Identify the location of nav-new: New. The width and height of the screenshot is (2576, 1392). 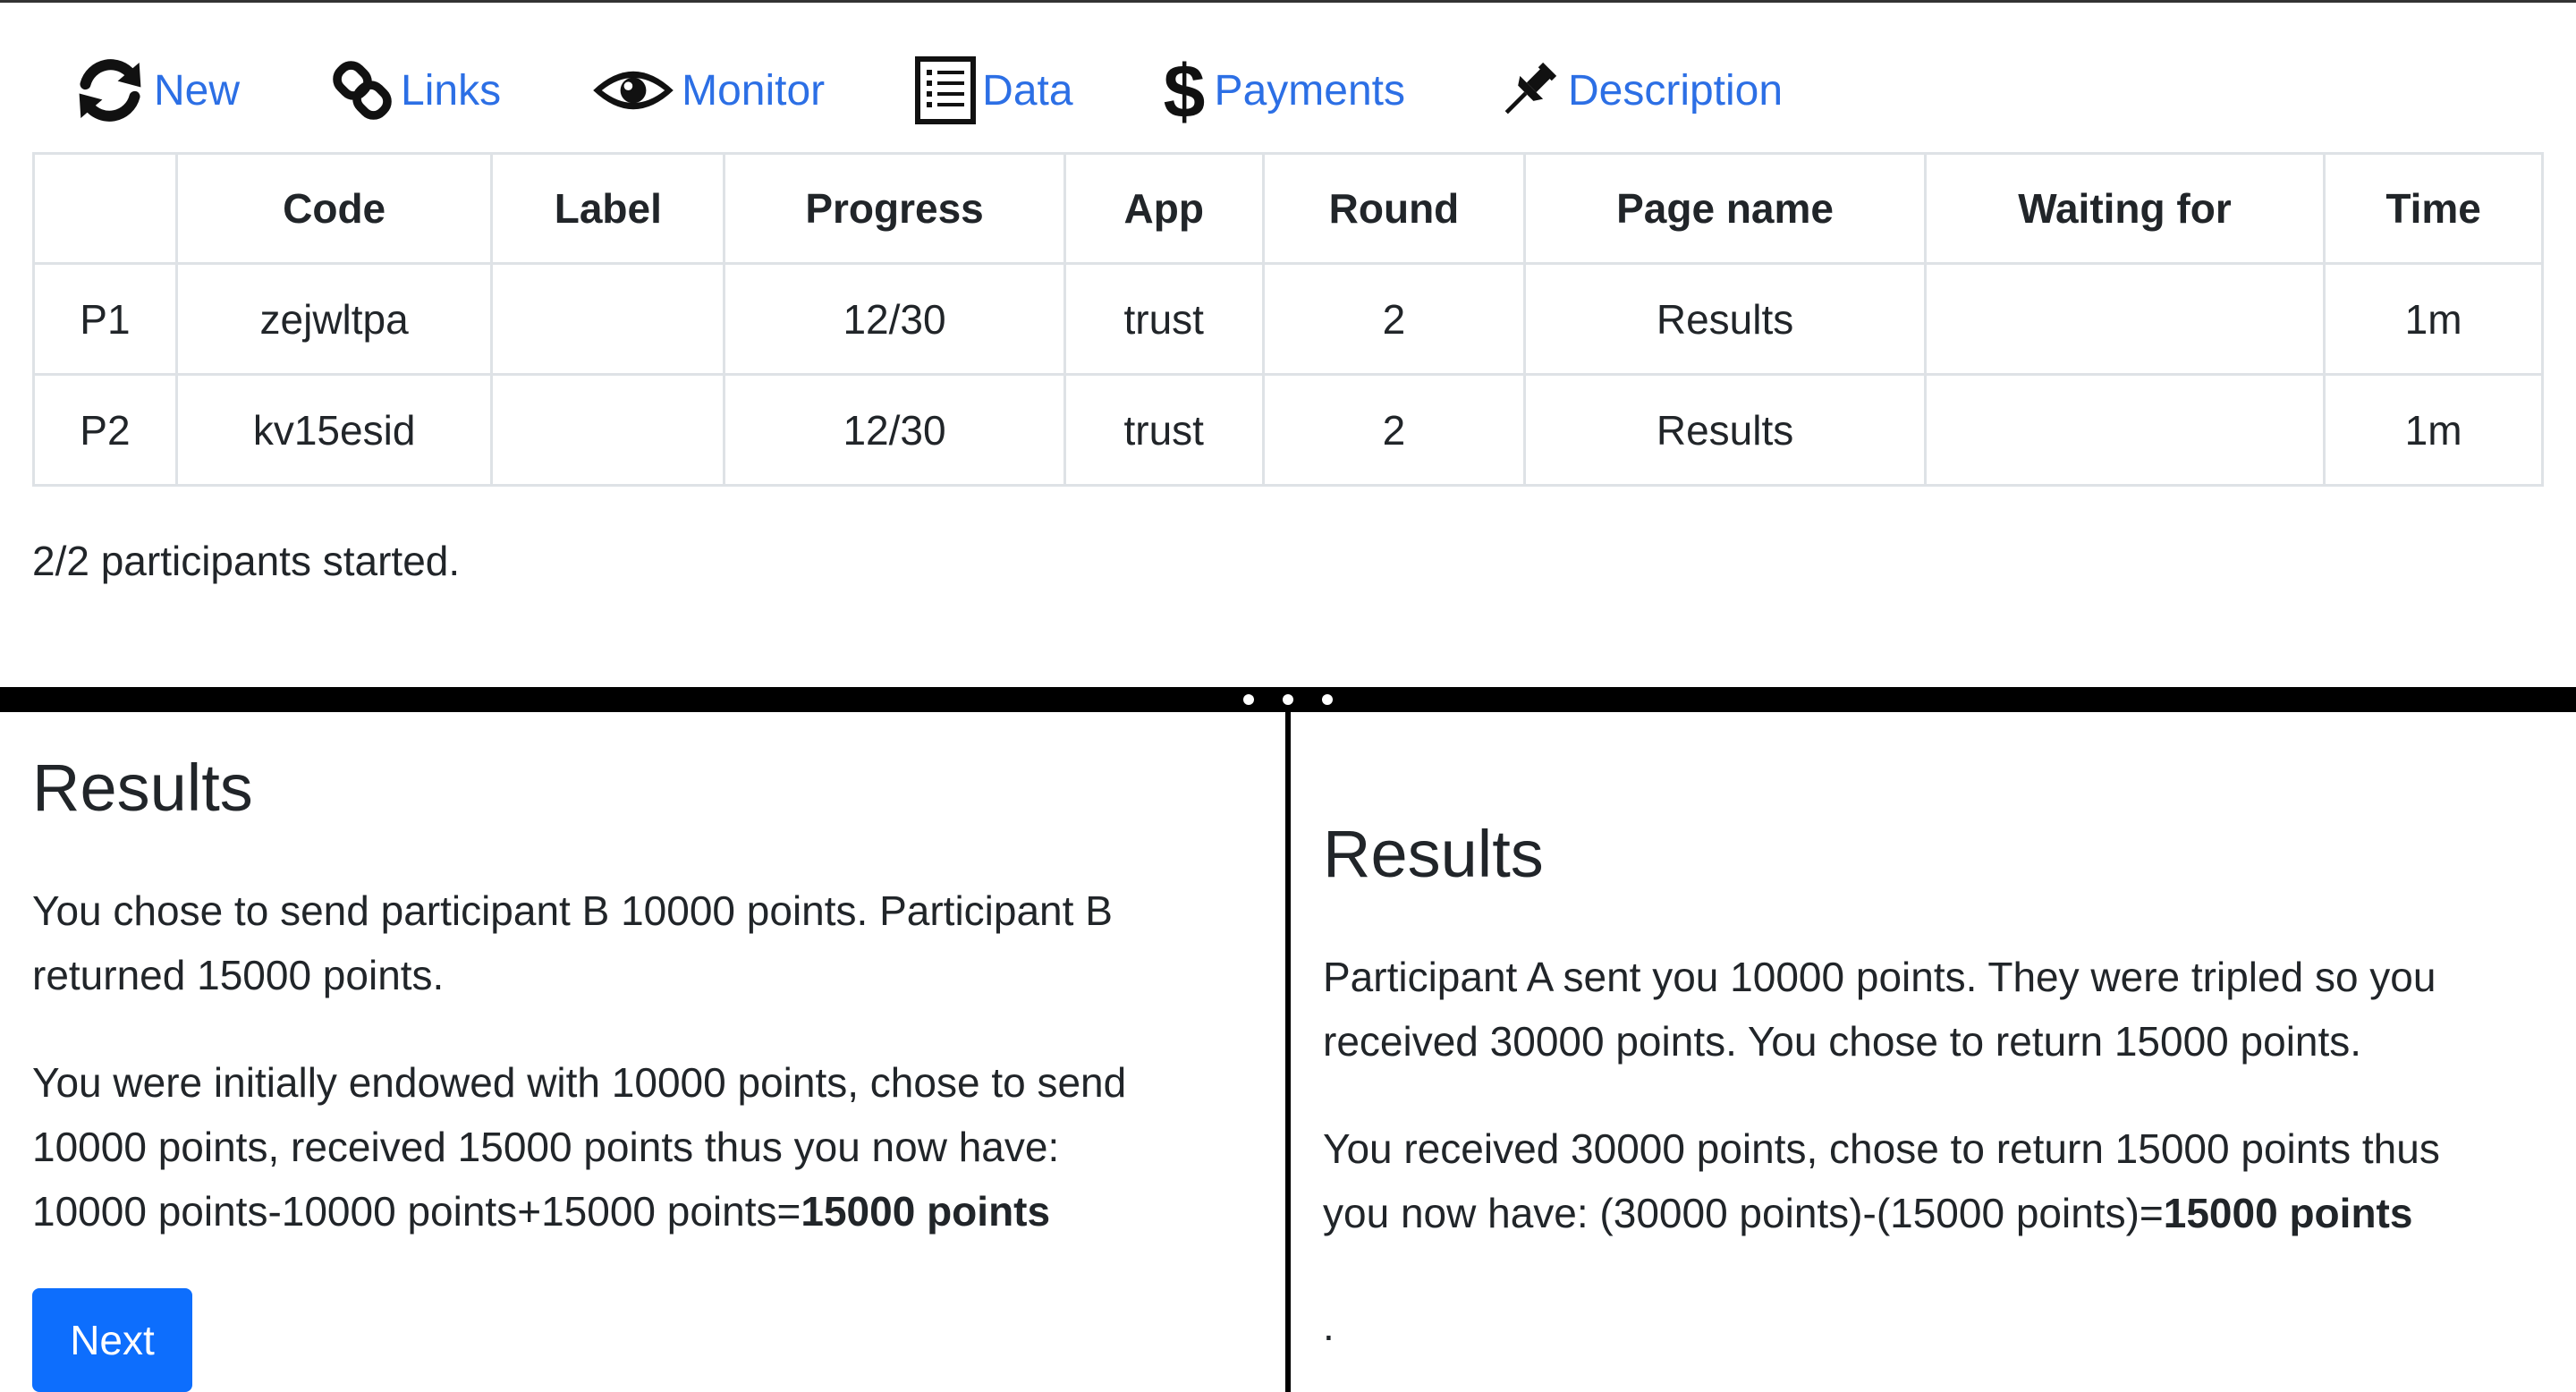
(156, 90).